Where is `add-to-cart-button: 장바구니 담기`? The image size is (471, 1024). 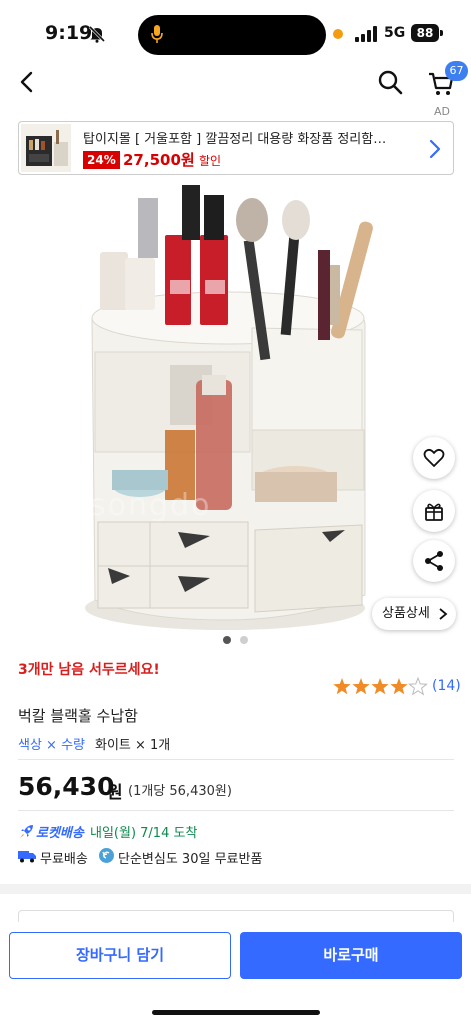 add-to-cart-button: 장바구니 담기 is located at coordinates (120, 955).